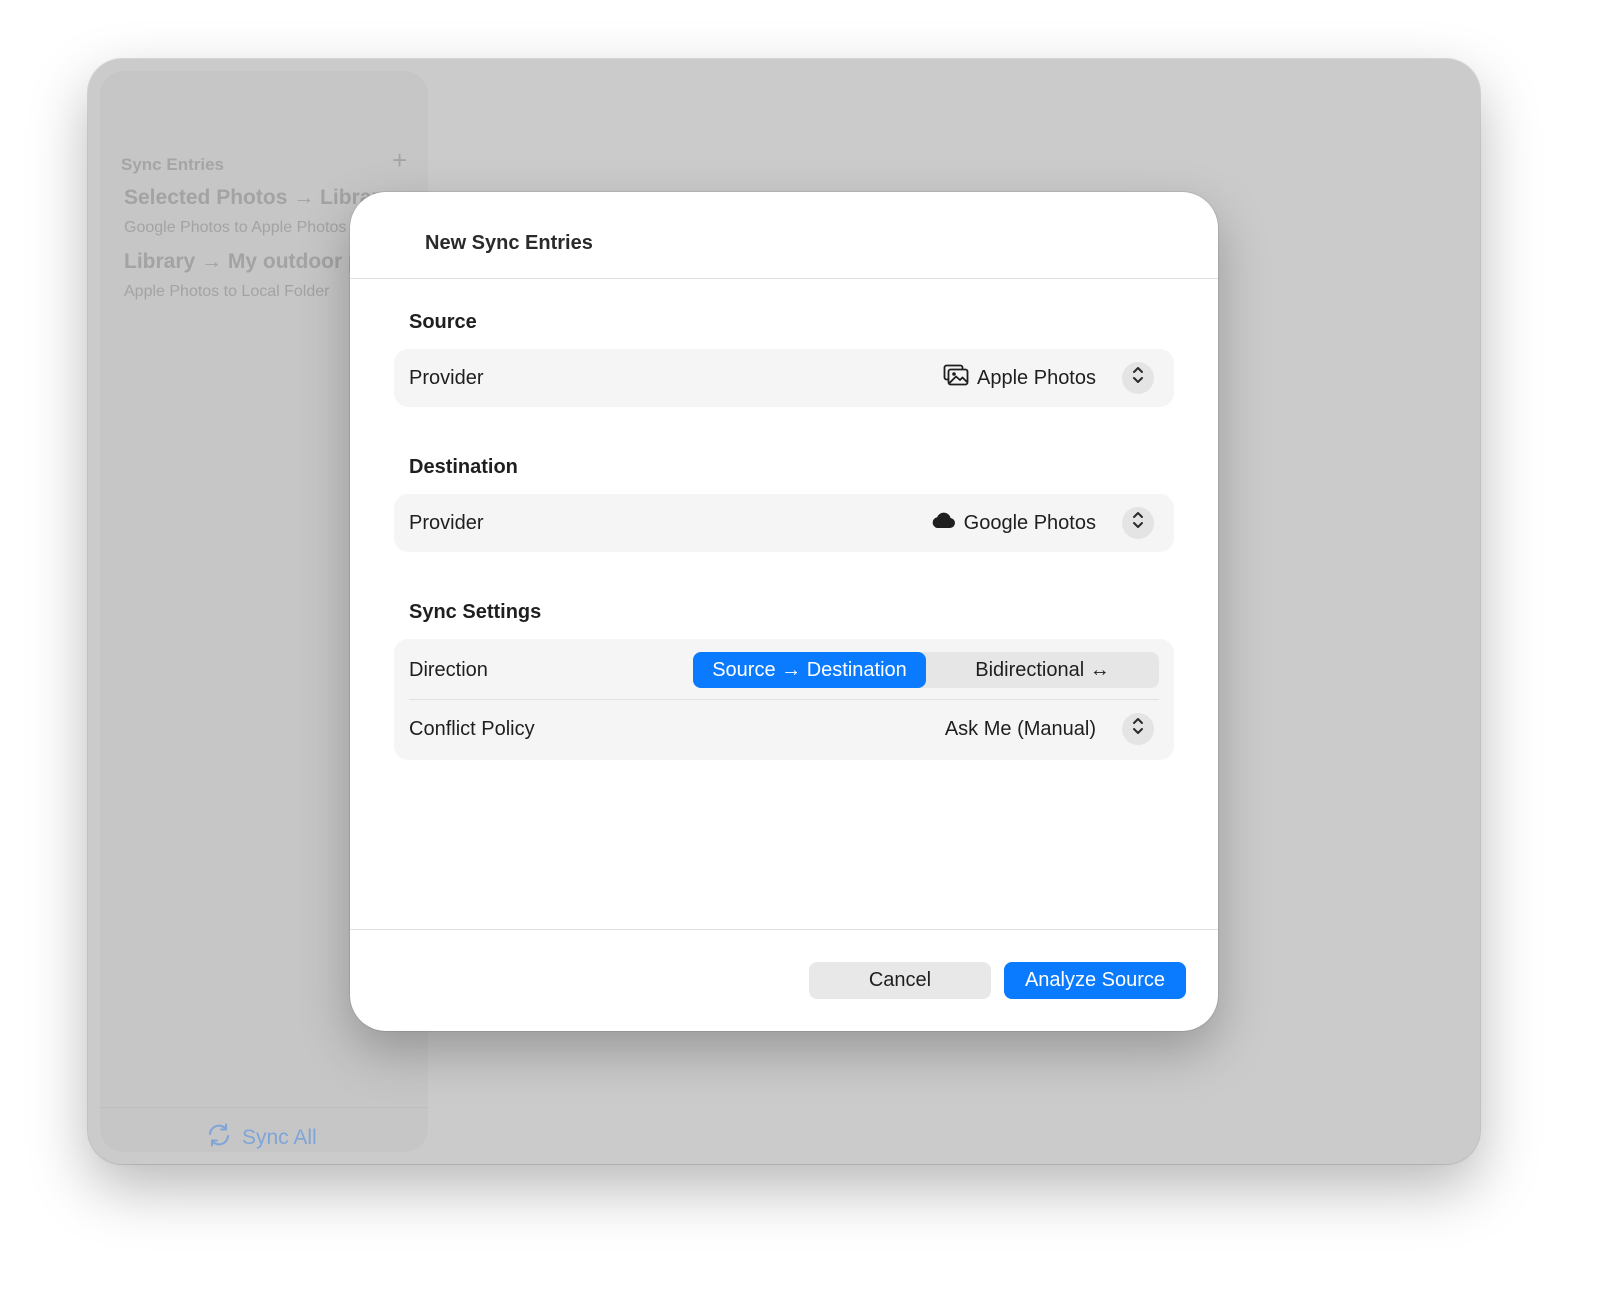 The height and width of the screenshot is (1305, 1599). I want to click on analyze-source-button: Analyze Source, so click(1095, 980).